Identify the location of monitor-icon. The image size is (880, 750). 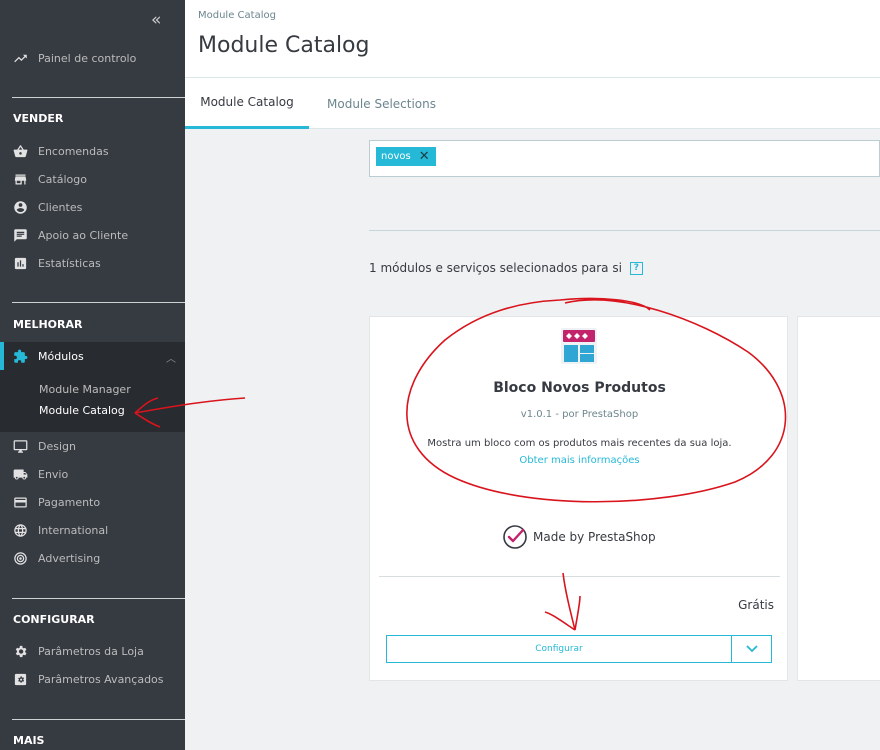
(20, 446).